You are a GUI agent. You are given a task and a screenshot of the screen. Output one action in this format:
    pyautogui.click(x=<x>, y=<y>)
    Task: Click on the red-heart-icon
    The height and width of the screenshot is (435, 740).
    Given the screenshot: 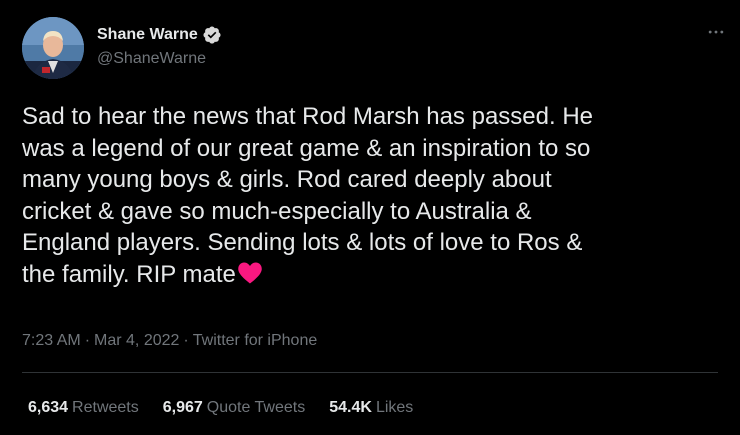 What is the action you would take?
    pyautogui.click(x=250, y=272)
    